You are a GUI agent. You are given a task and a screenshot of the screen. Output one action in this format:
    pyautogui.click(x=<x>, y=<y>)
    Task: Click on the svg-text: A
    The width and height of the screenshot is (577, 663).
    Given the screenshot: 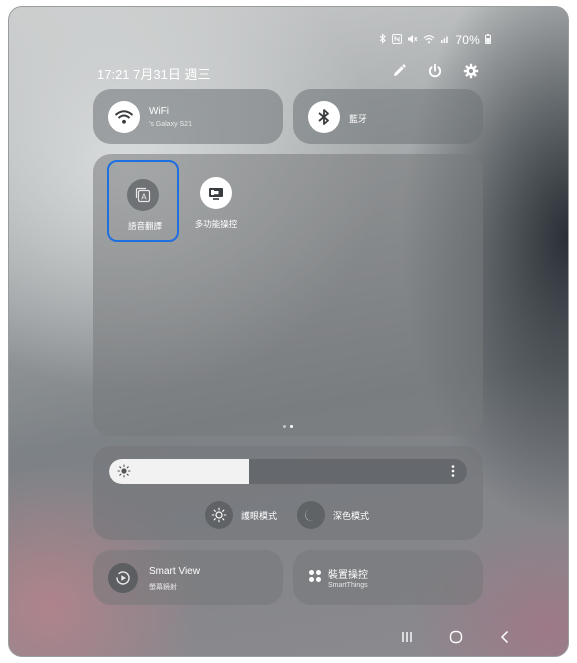 What is the action you would take?
    pyautogui.click(x=144, y=196)
    